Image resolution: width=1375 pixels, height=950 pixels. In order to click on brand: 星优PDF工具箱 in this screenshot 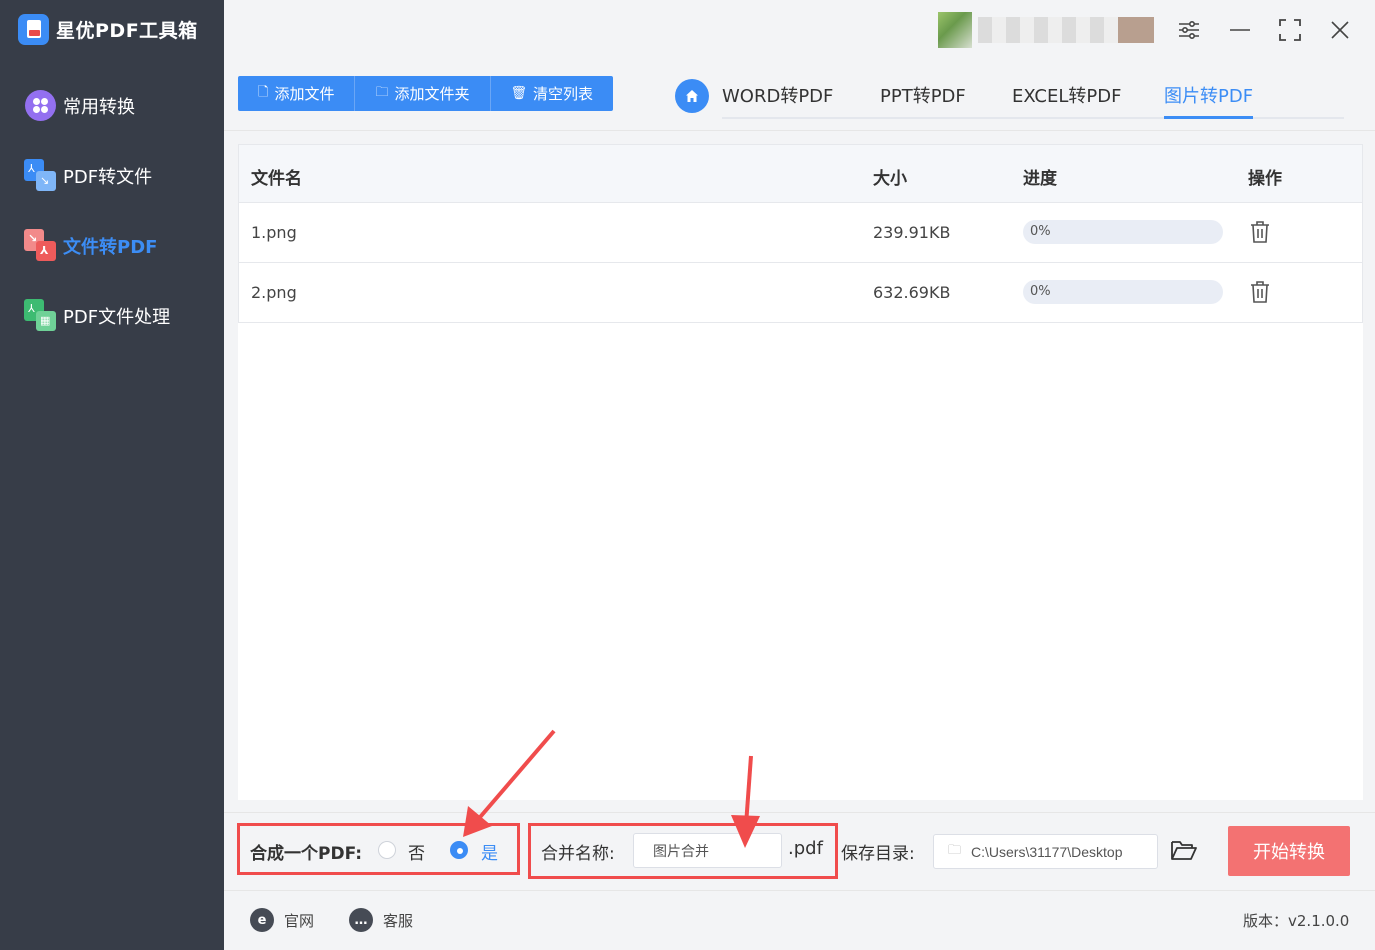, I will do `click(108, 29)`.